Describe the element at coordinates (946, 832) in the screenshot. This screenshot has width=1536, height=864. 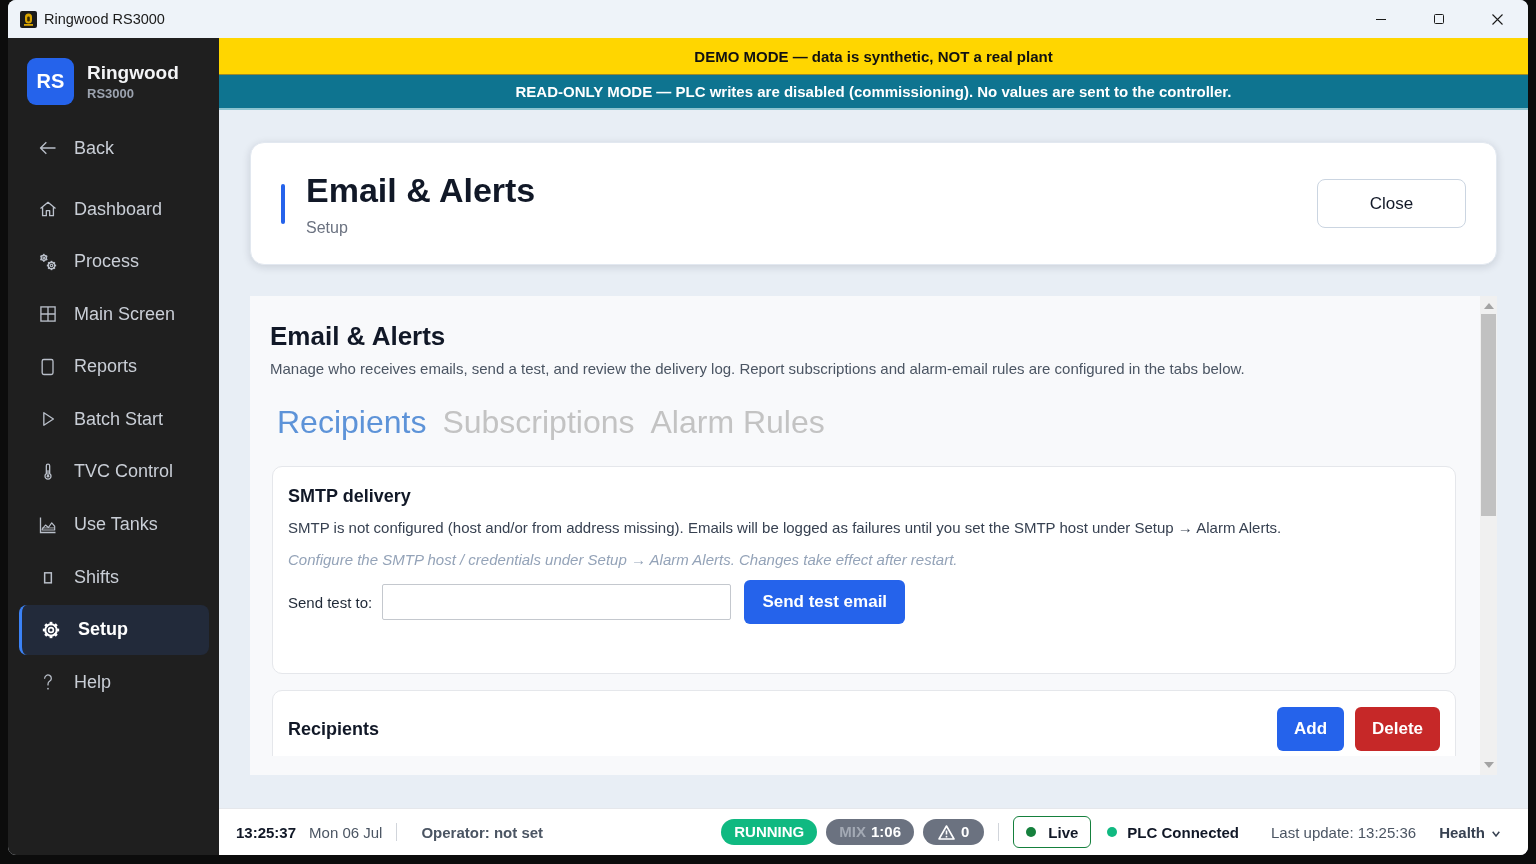
I see `warning-icon` at that location.